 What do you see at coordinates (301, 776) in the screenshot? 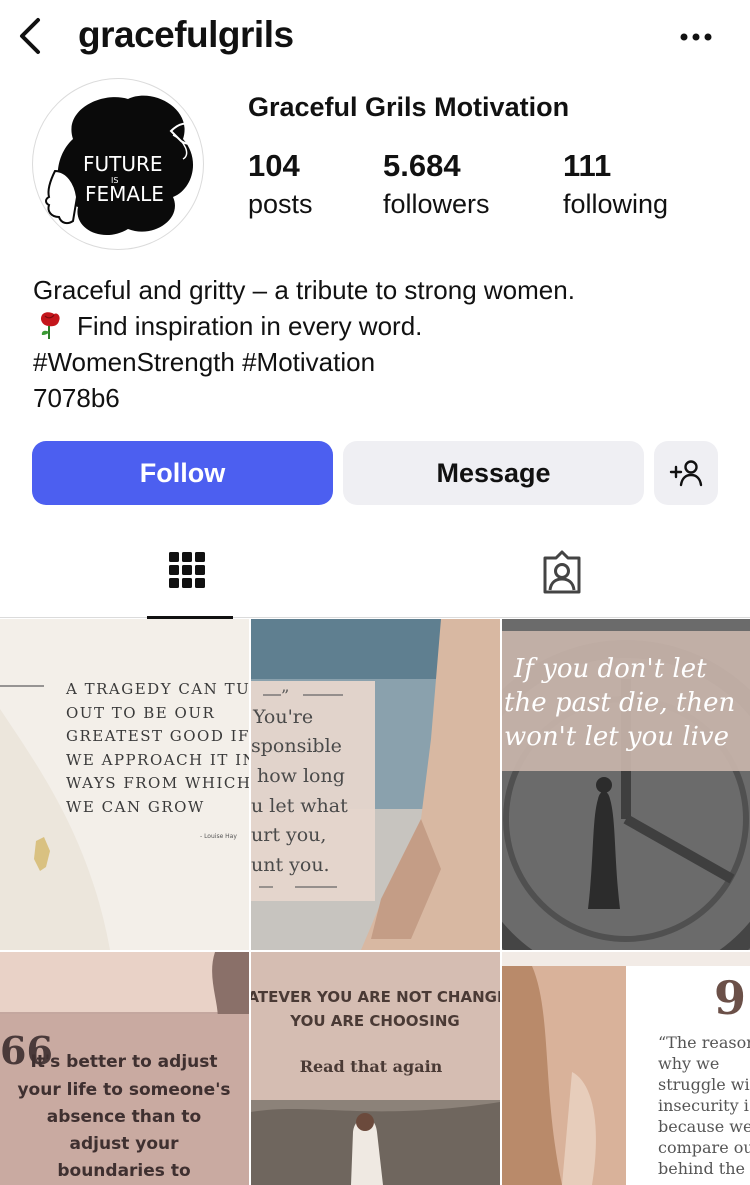
I see `post-text-line: how long` at bounding box center [301, 776].